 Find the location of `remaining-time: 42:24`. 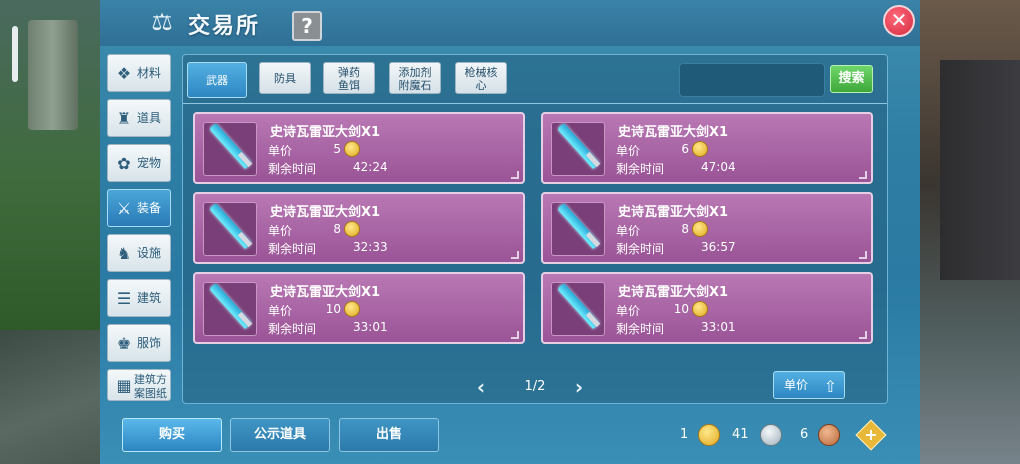

remaining-time: 42:24 is located at coordinates (370, 167).